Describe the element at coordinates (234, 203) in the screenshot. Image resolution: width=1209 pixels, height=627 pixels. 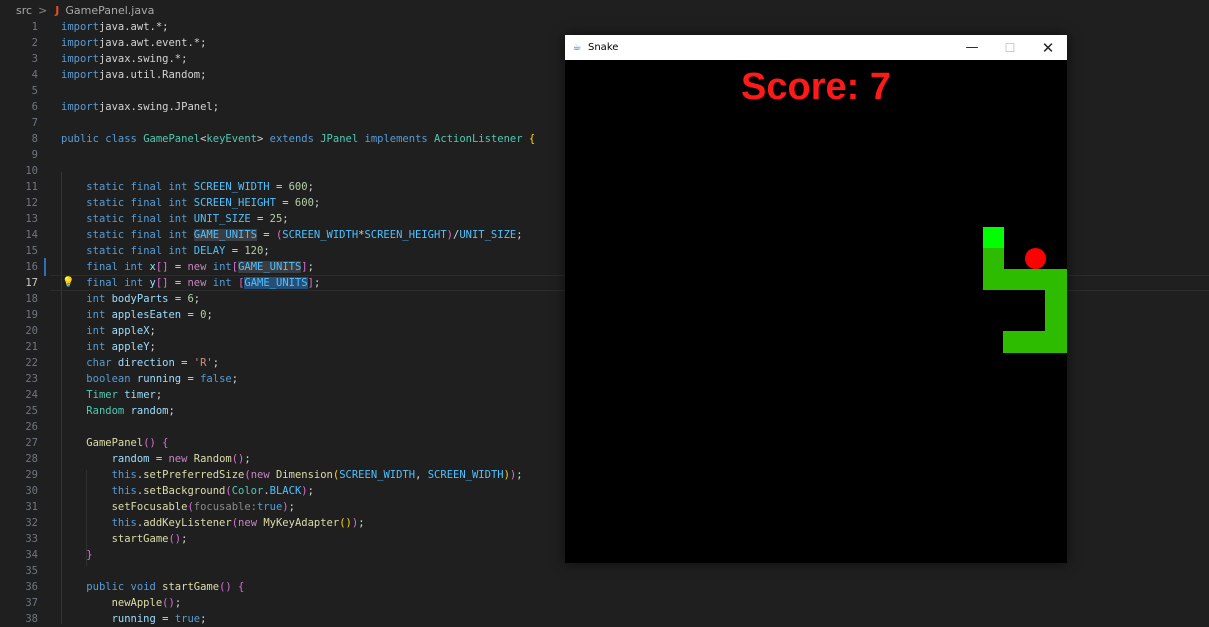
I see `code-token: SCREEN_HEIGHT` at that location.